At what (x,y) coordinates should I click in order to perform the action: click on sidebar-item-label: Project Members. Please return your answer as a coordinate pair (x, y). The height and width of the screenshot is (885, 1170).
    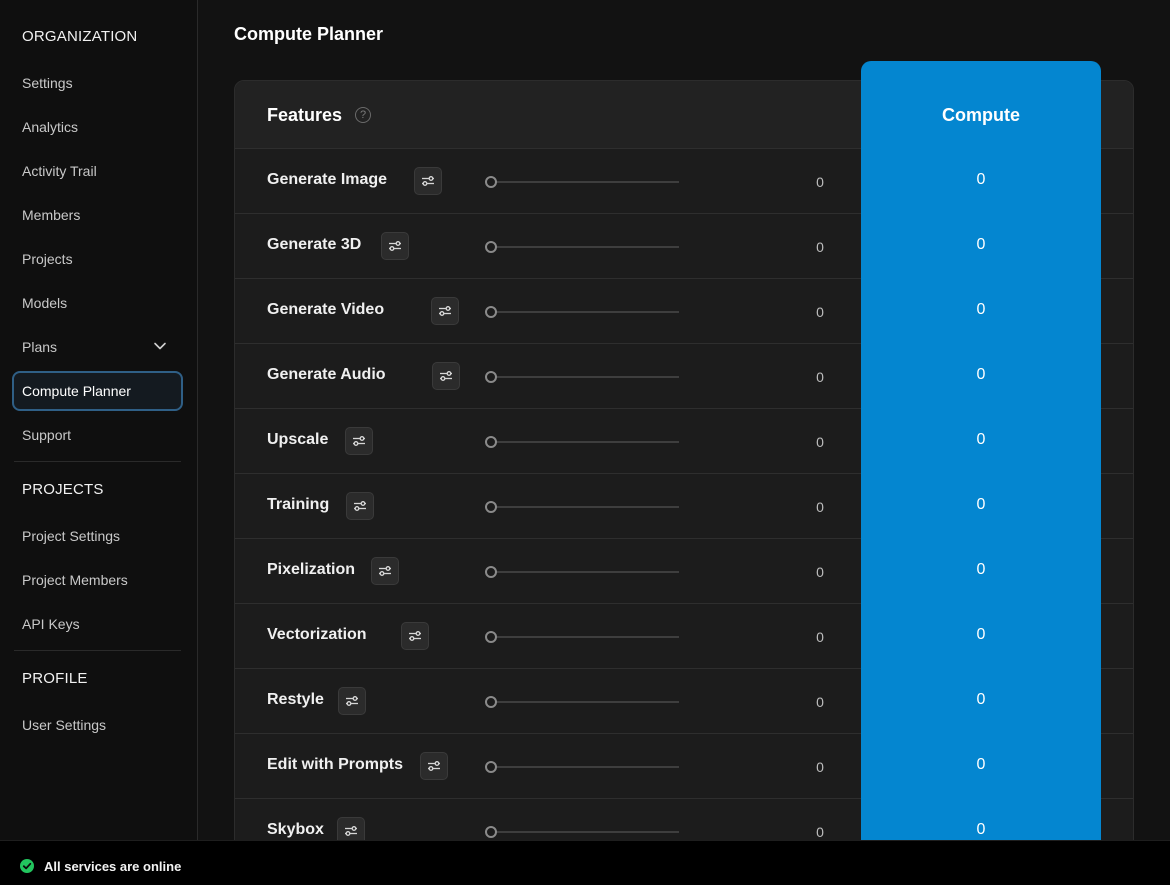
    Looking at the image, I should click on (75, 580).